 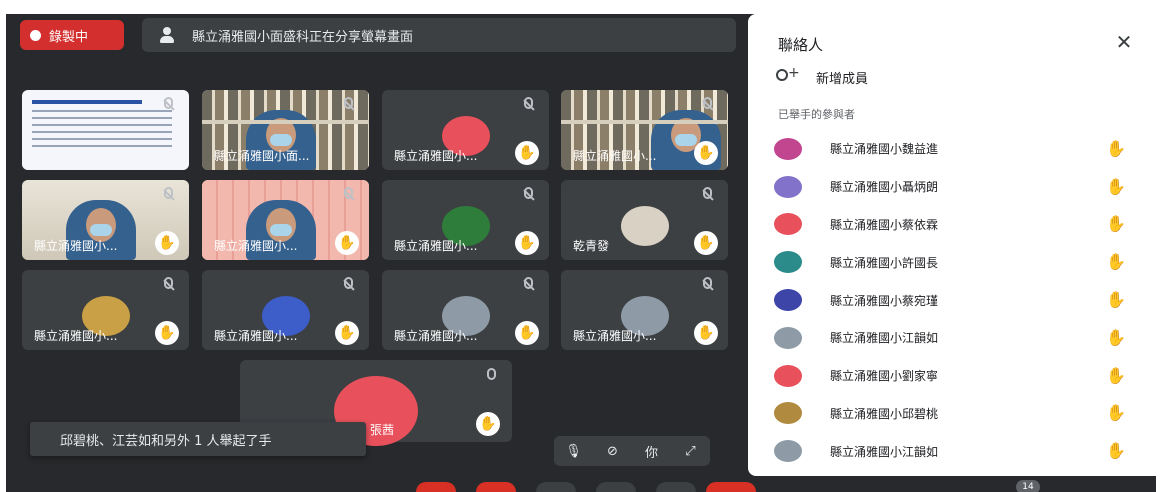 I want to click on add-people-button: 新增成員, so click(x=821, y=76).